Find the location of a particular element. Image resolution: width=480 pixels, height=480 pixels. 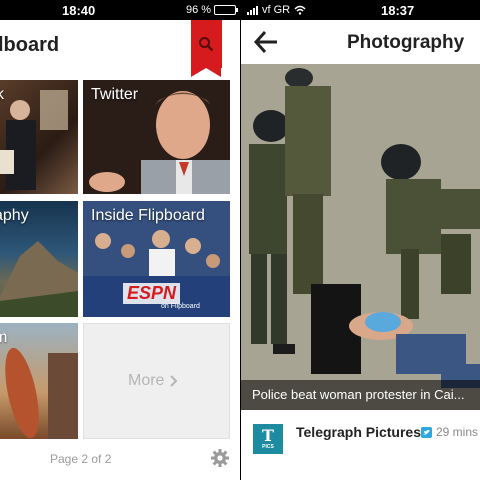

header: lboard is located at coordinates (120, 48).